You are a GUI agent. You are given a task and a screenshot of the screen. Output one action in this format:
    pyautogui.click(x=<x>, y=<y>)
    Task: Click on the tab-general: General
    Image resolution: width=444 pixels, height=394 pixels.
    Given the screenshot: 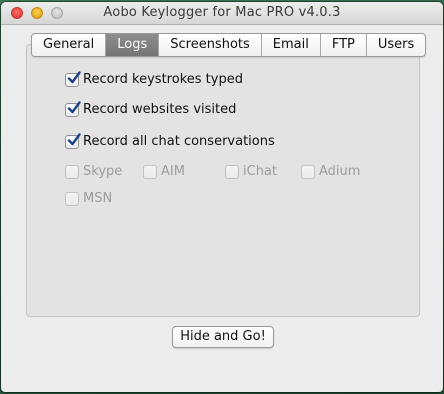 What is the action you would take?
    pyautogui.click(x=69, y=45)
    